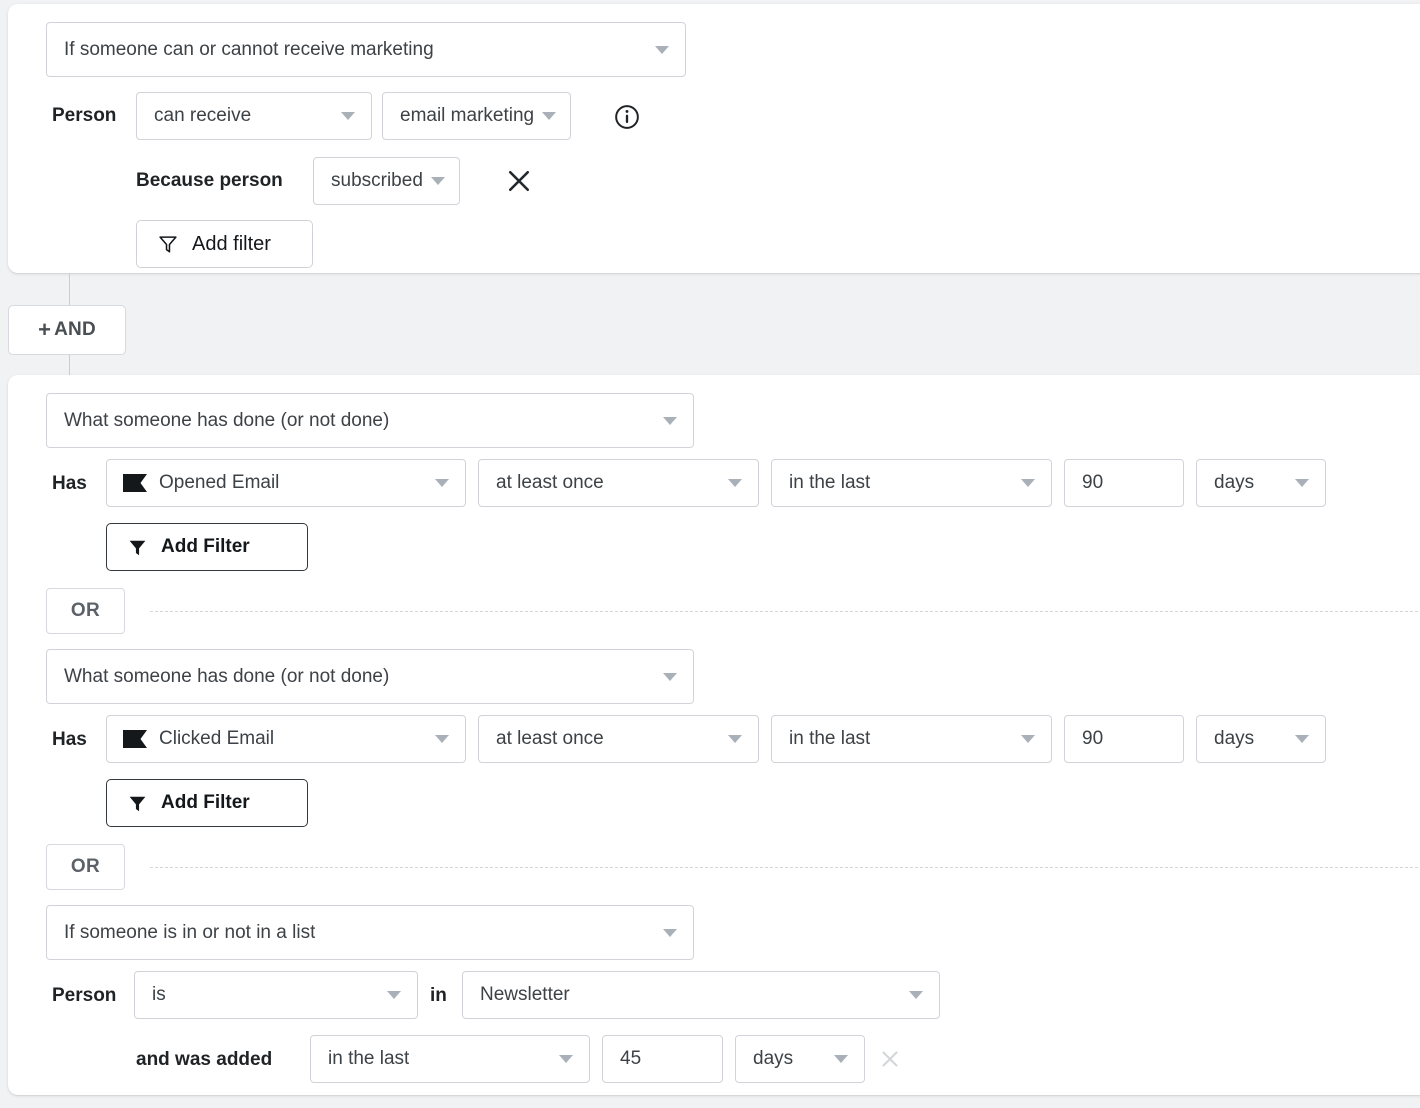 The height and width of the screenshot is (1108, 1420). I want to click on or-separator-2: OR, so click(85, 867).